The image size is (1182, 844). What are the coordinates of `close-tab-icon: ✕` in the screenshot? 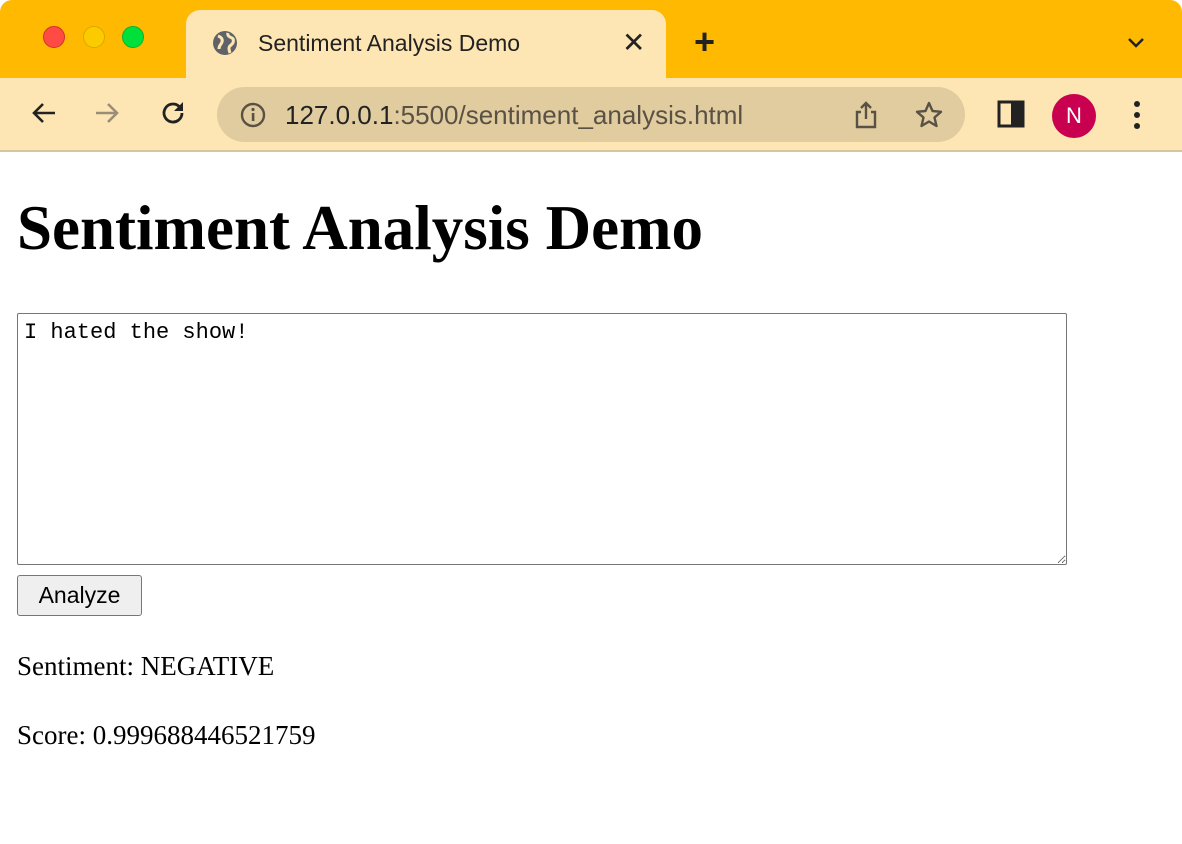 It's located at (633, 42).